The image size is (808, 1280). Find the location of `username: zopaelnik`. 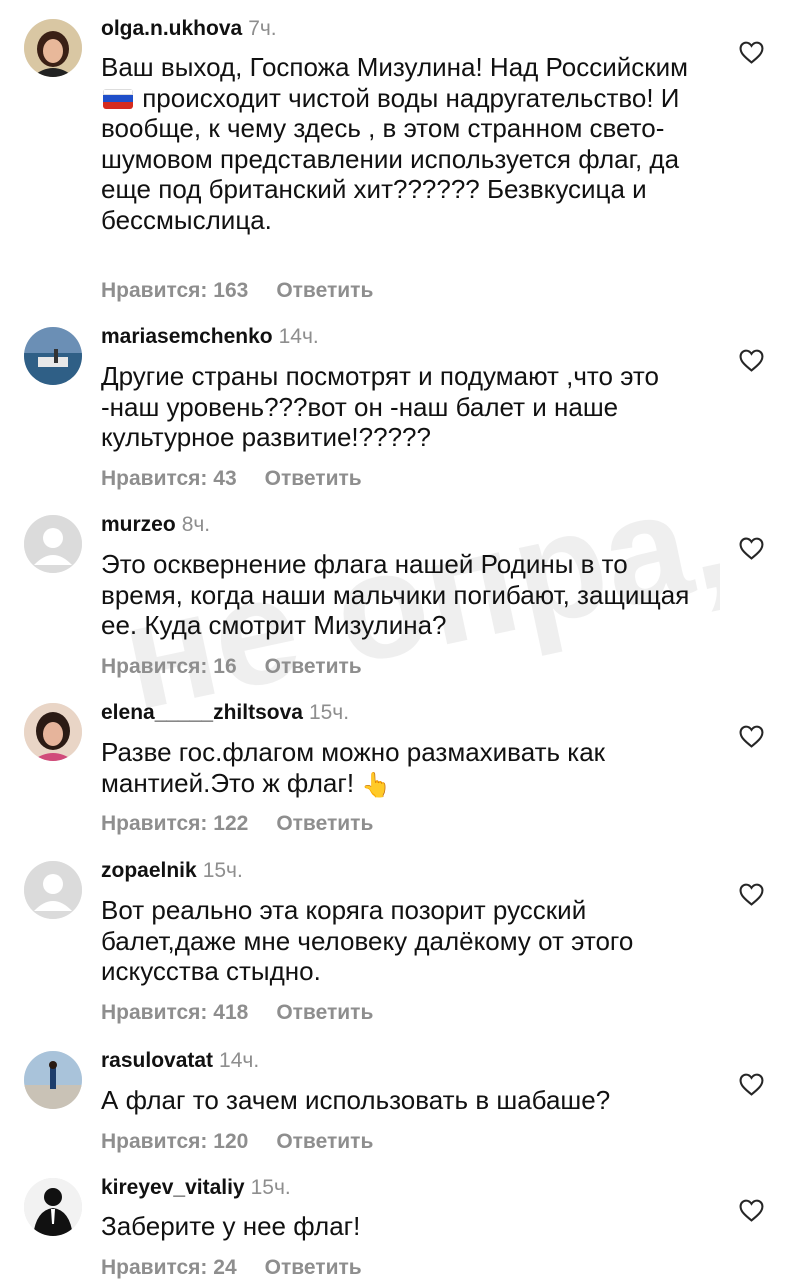

username: zopaelnik is located at coordinates (149, 870).